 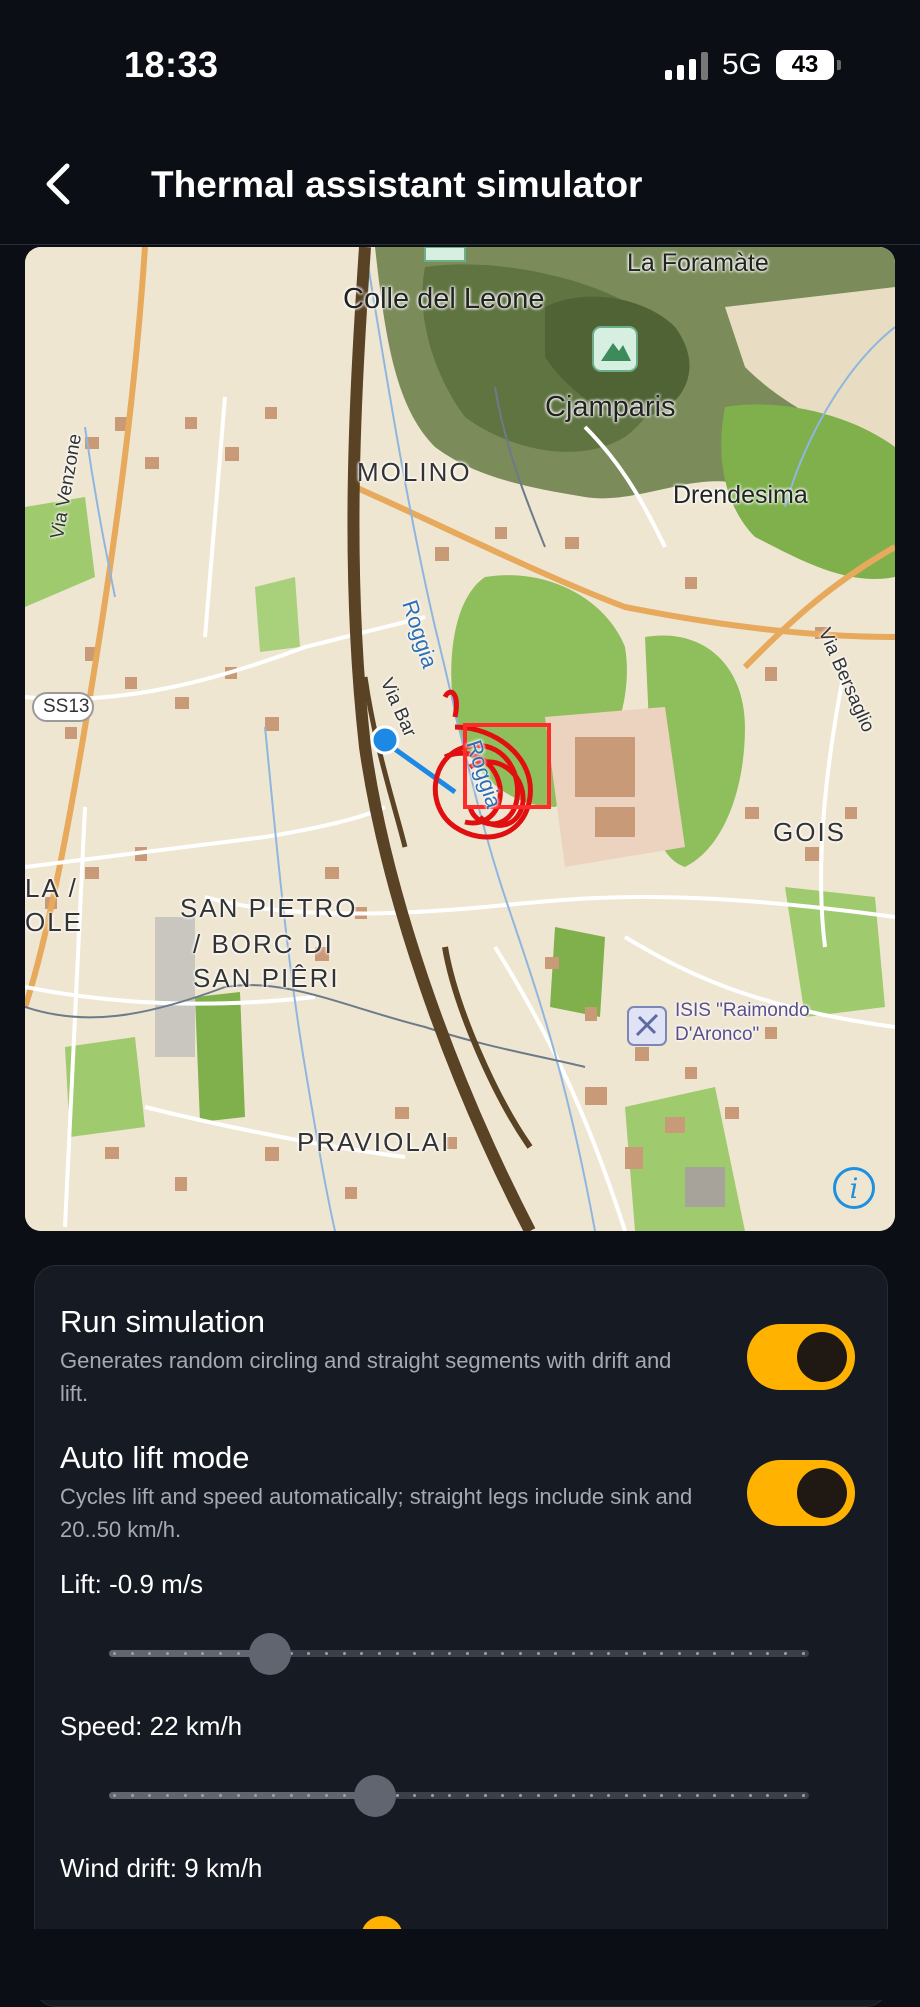 I want to click on auto-lift-title: Auto lift mode, so click(x=155, y=1457).